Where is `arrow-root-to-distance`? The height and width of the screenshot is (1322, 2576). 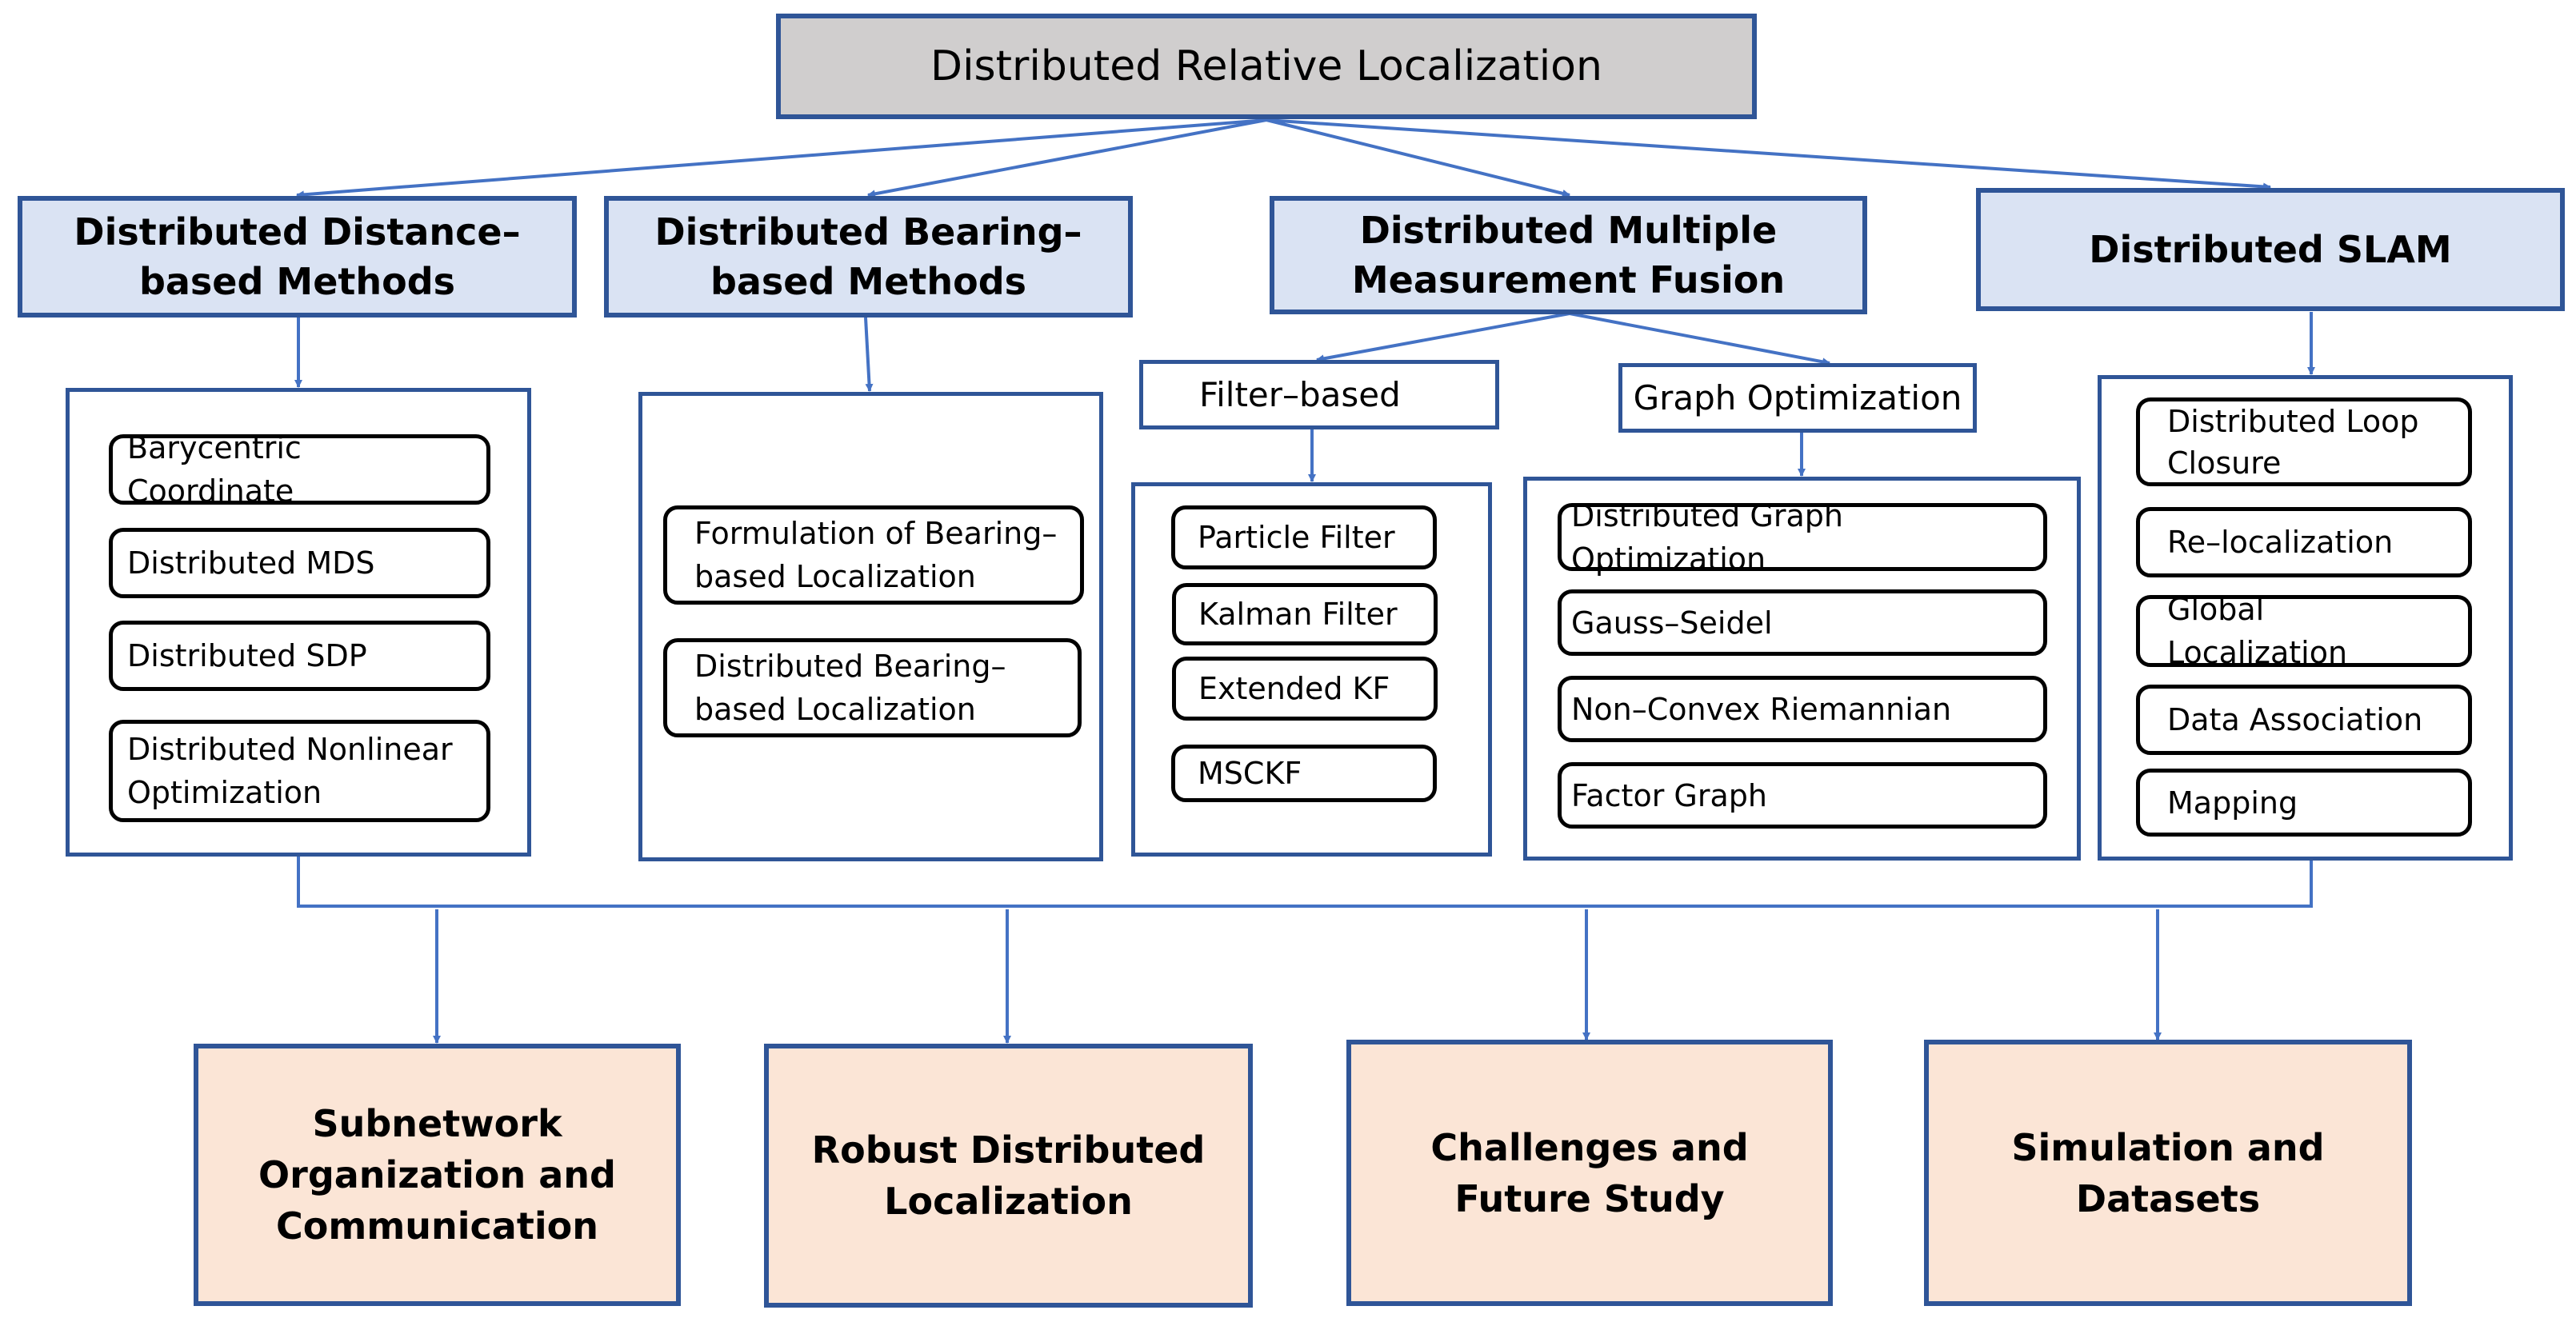 arrow-root-to-distance is located at coordinates (781, 158).